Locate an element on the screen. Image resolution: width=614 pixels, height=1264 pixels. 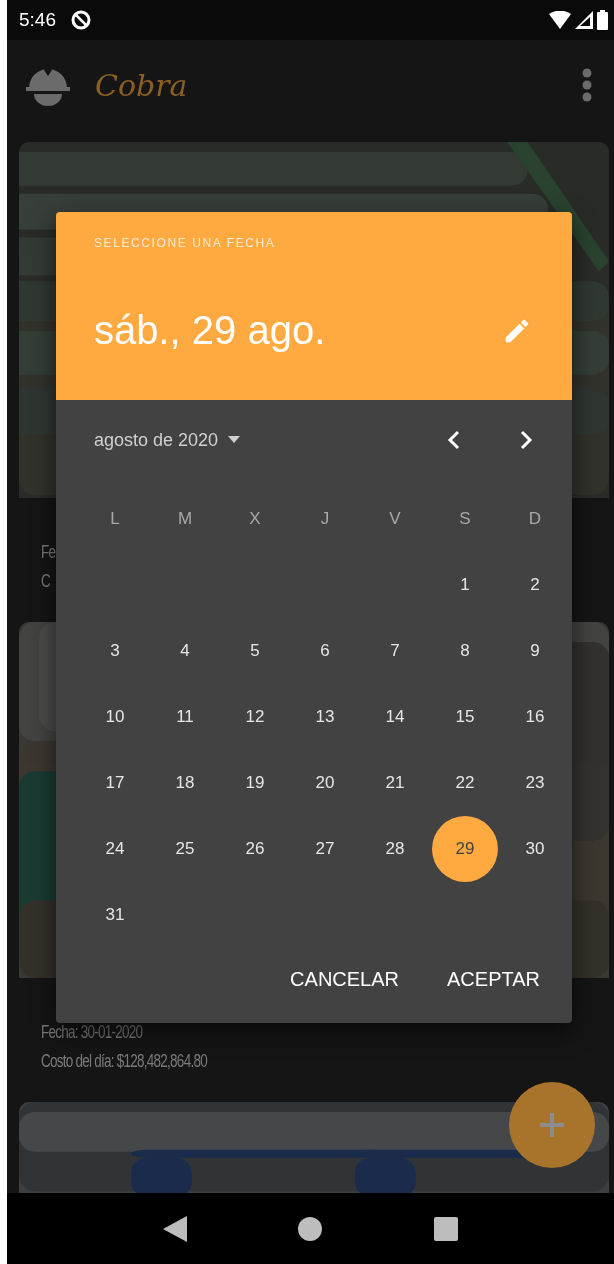
calendar-day: 27 is located at coordinates (325, 849).